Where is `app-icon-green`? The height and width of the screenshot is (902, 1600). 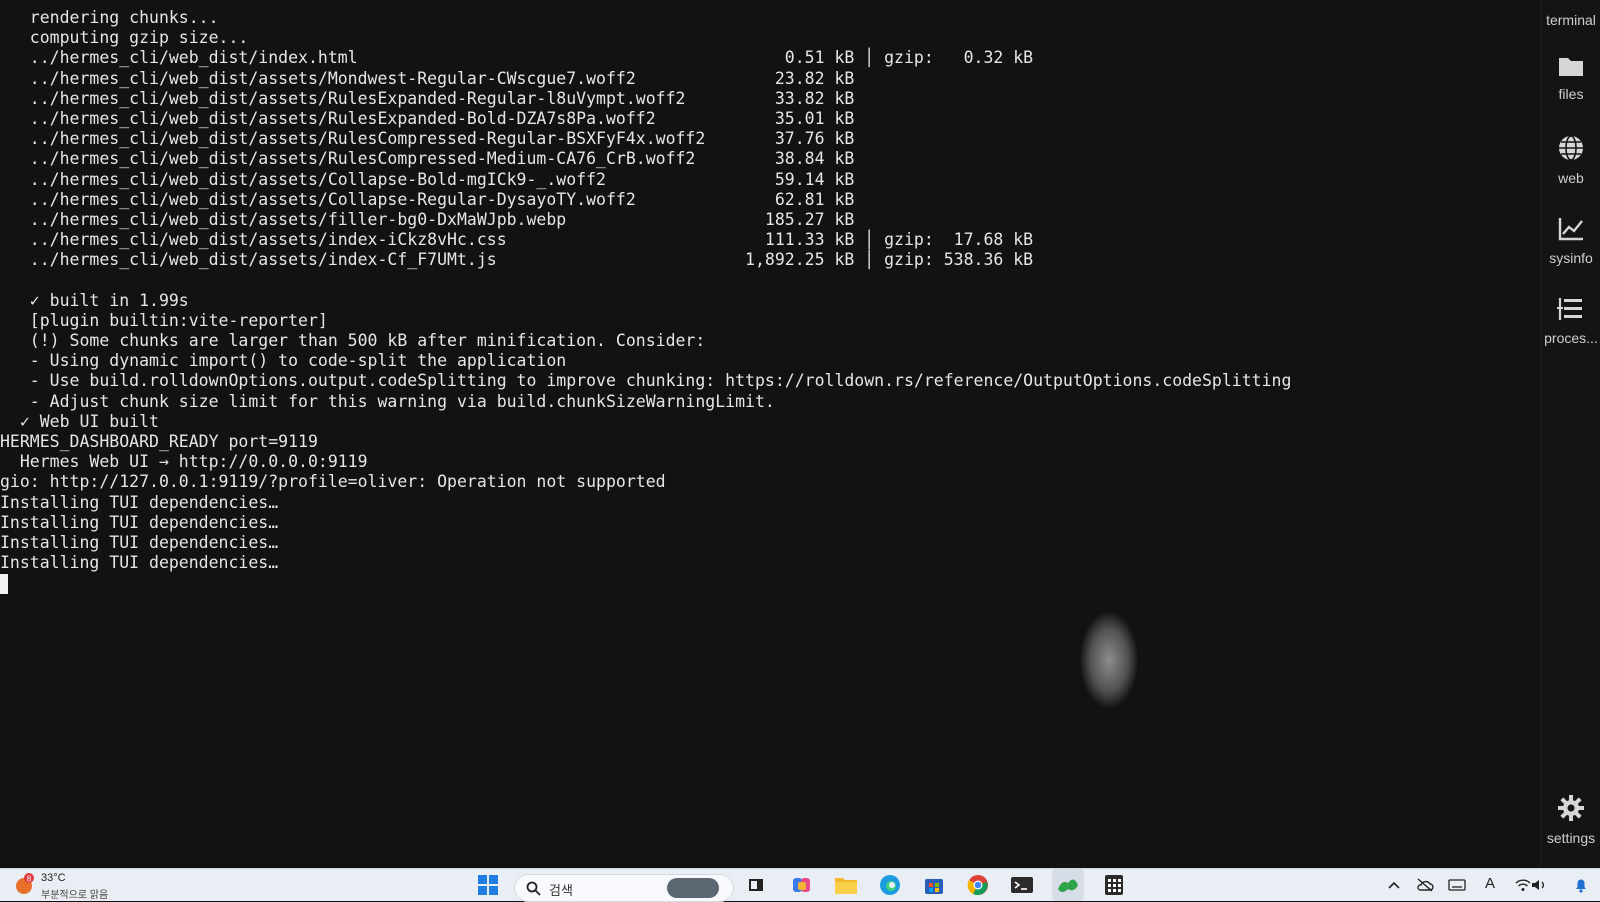
app-icon-green is located at coordinates (1068, 885).